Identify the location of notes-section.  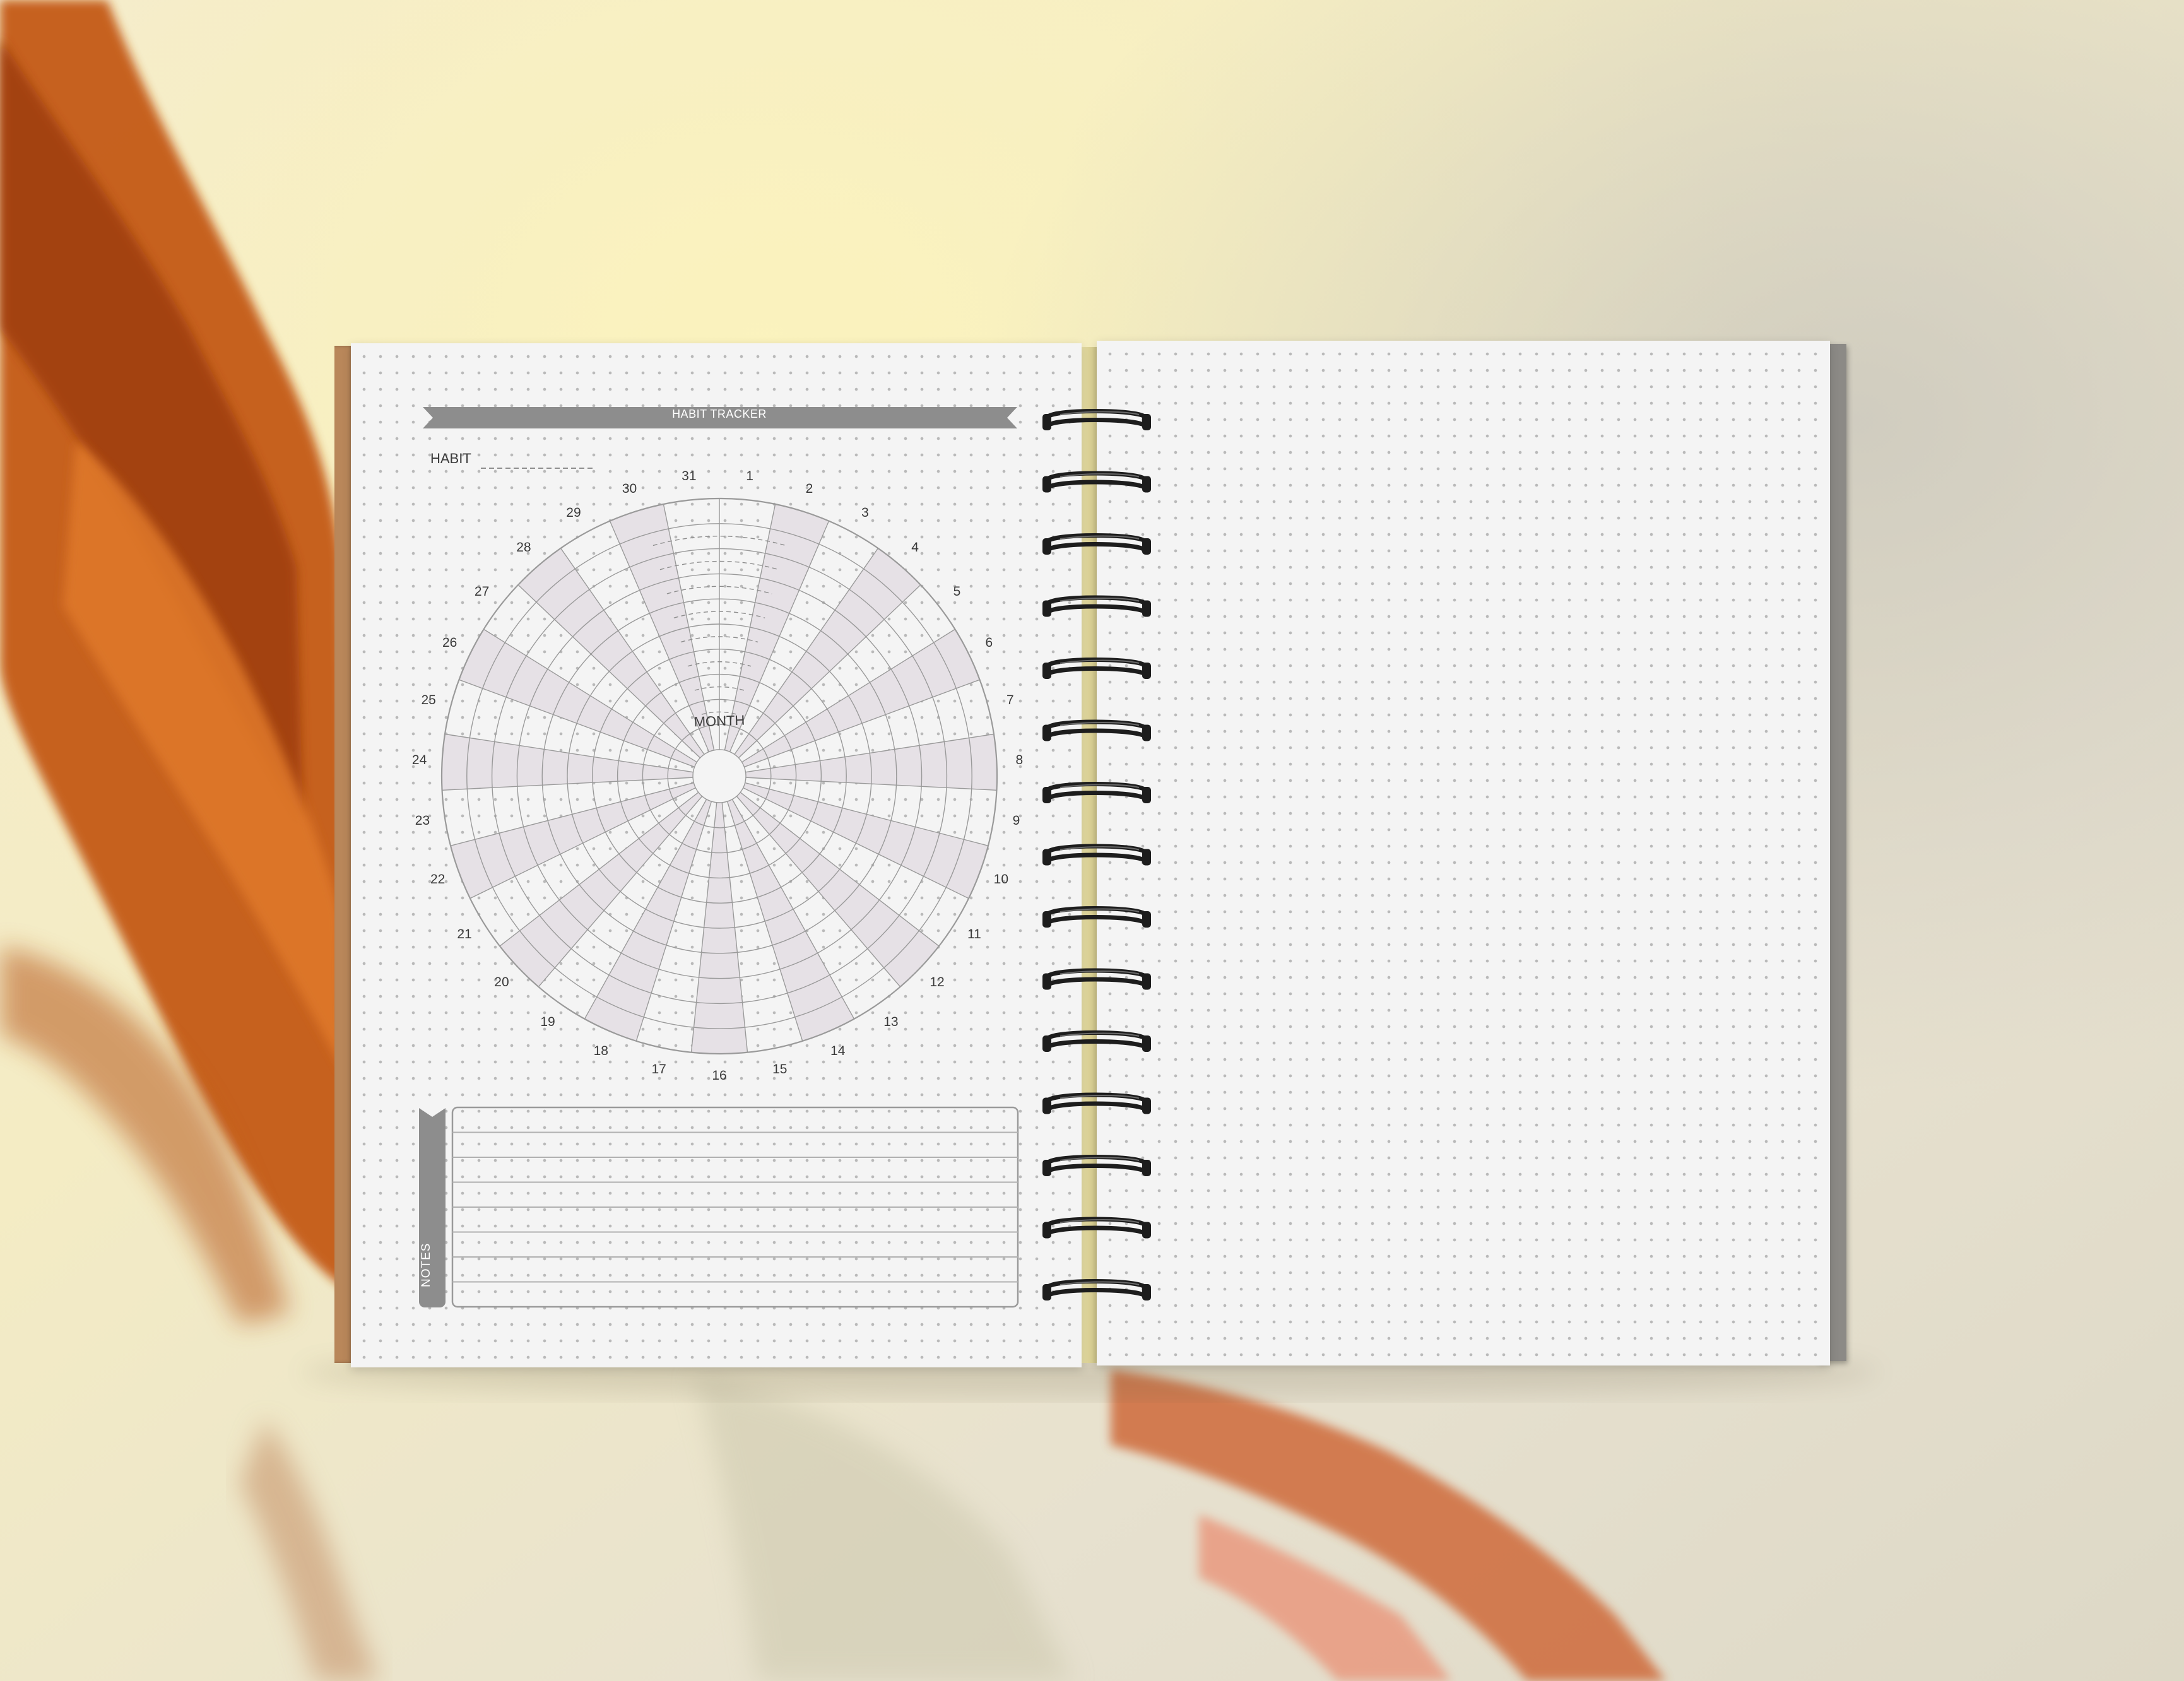
(719, 1206).